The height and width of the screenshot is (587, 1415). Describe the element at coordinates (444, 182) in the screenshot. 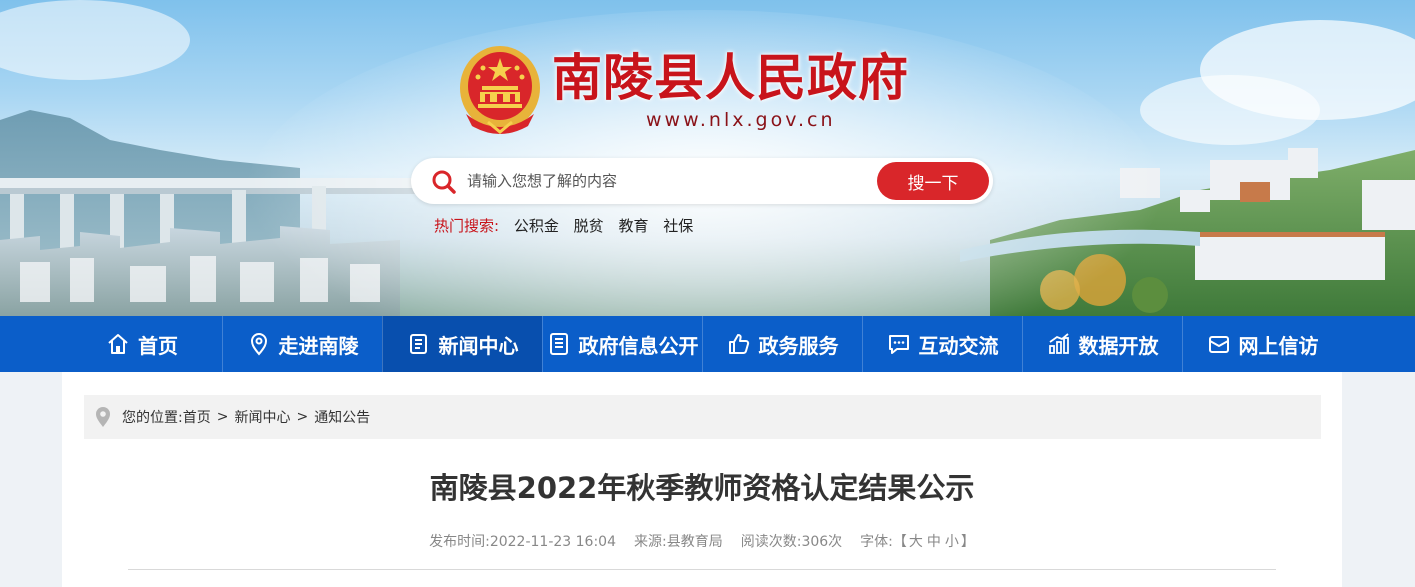

I see `search-icon` at that location.